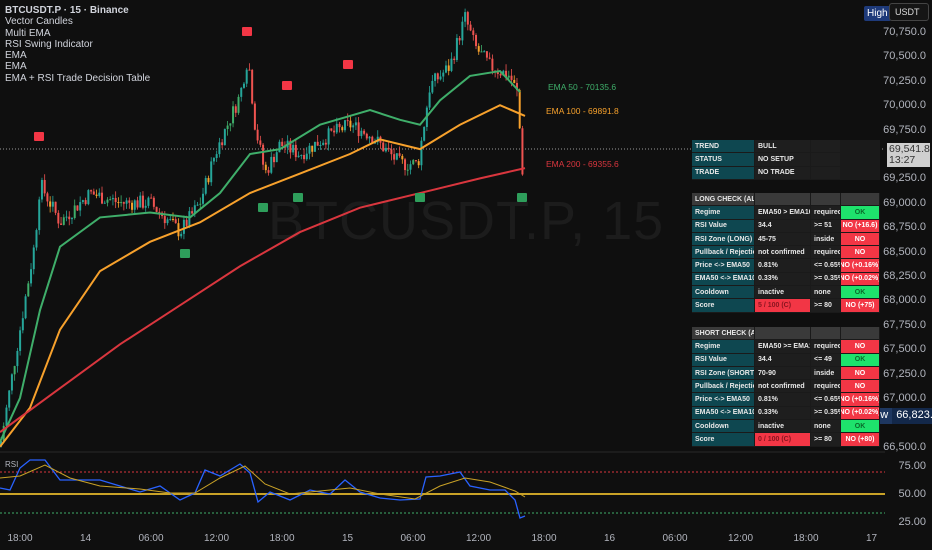  Describe the element at coordinates (786, 334) in the screenshot. I see `short-check-header: SHORT CHECK (ALL)` at that location.